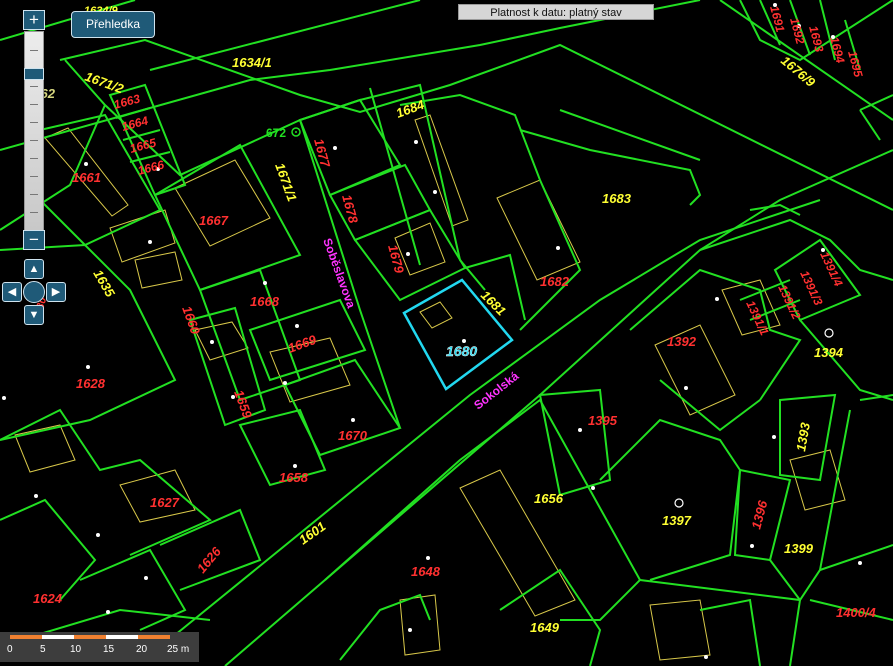 This screenshot has height=666, width=893. I want to click on parcel-label: 1656, so click(549, 498).